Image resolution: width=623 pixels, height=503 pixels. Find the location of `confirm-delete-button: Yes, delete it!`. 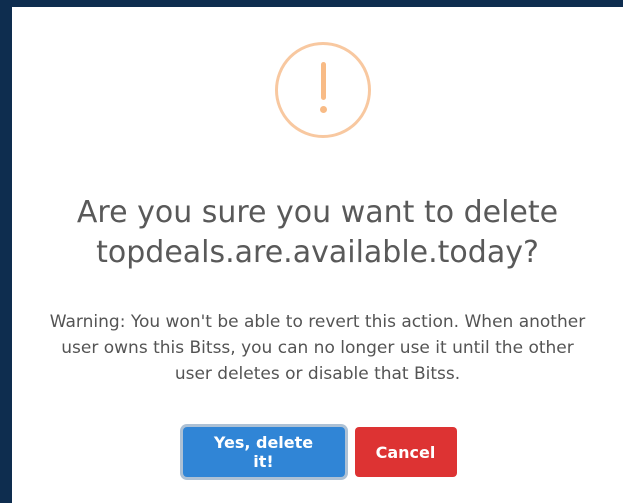

confirm-delete-button: Yes, delete it! is located at coordinates (263, 452).